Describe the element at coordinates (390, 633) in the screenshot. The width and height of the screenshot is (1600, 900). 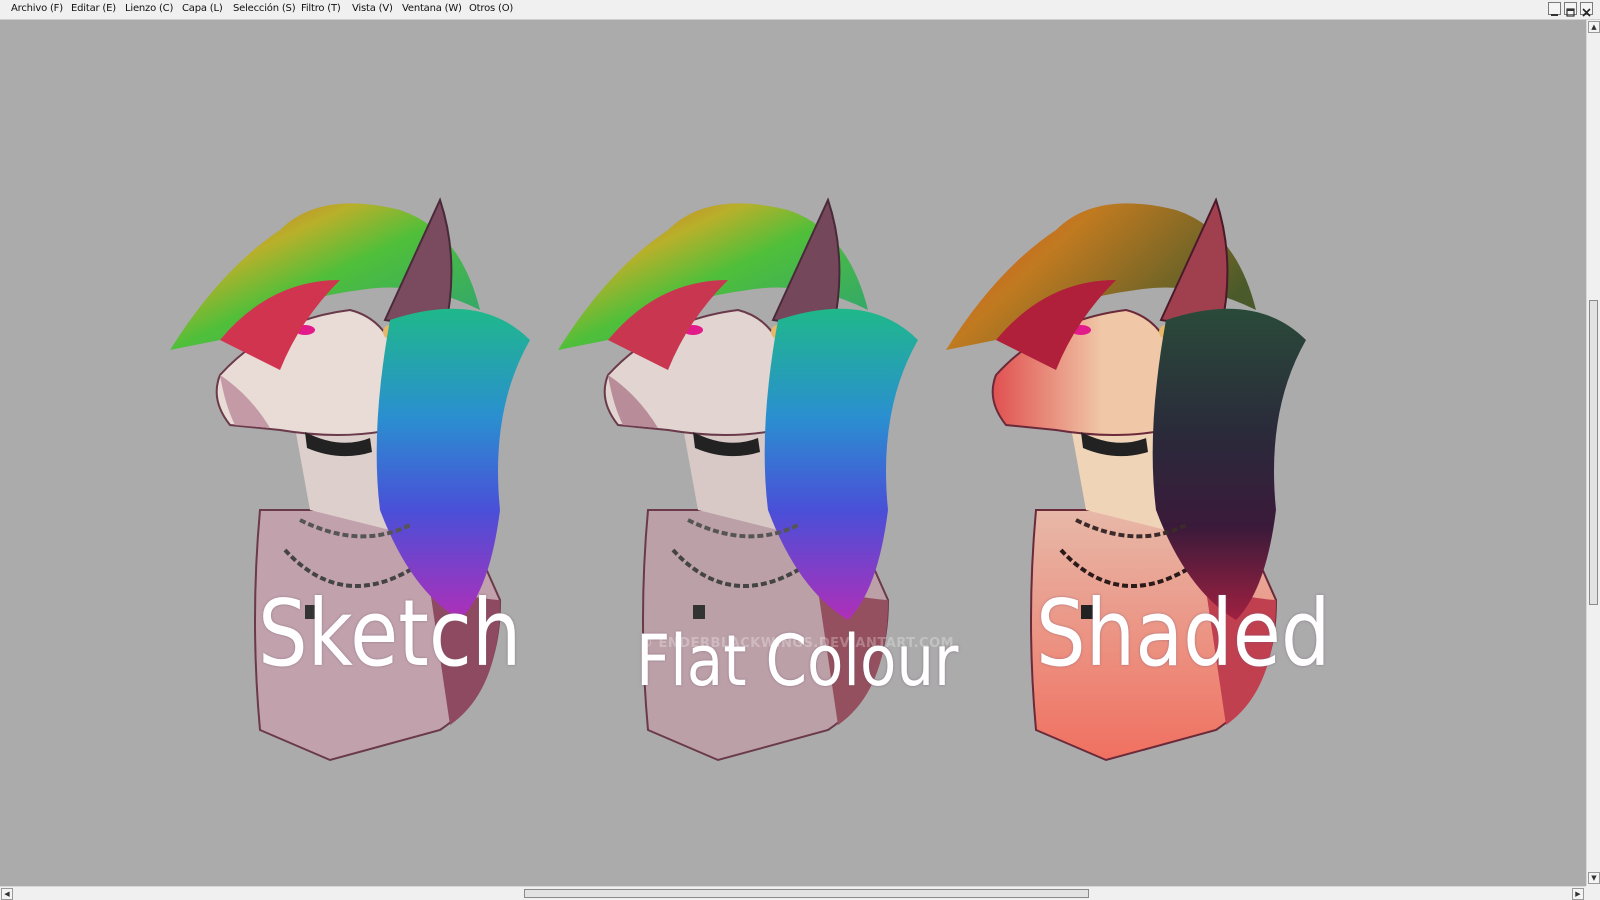
I see `sketch-label: Sketch` at that location.